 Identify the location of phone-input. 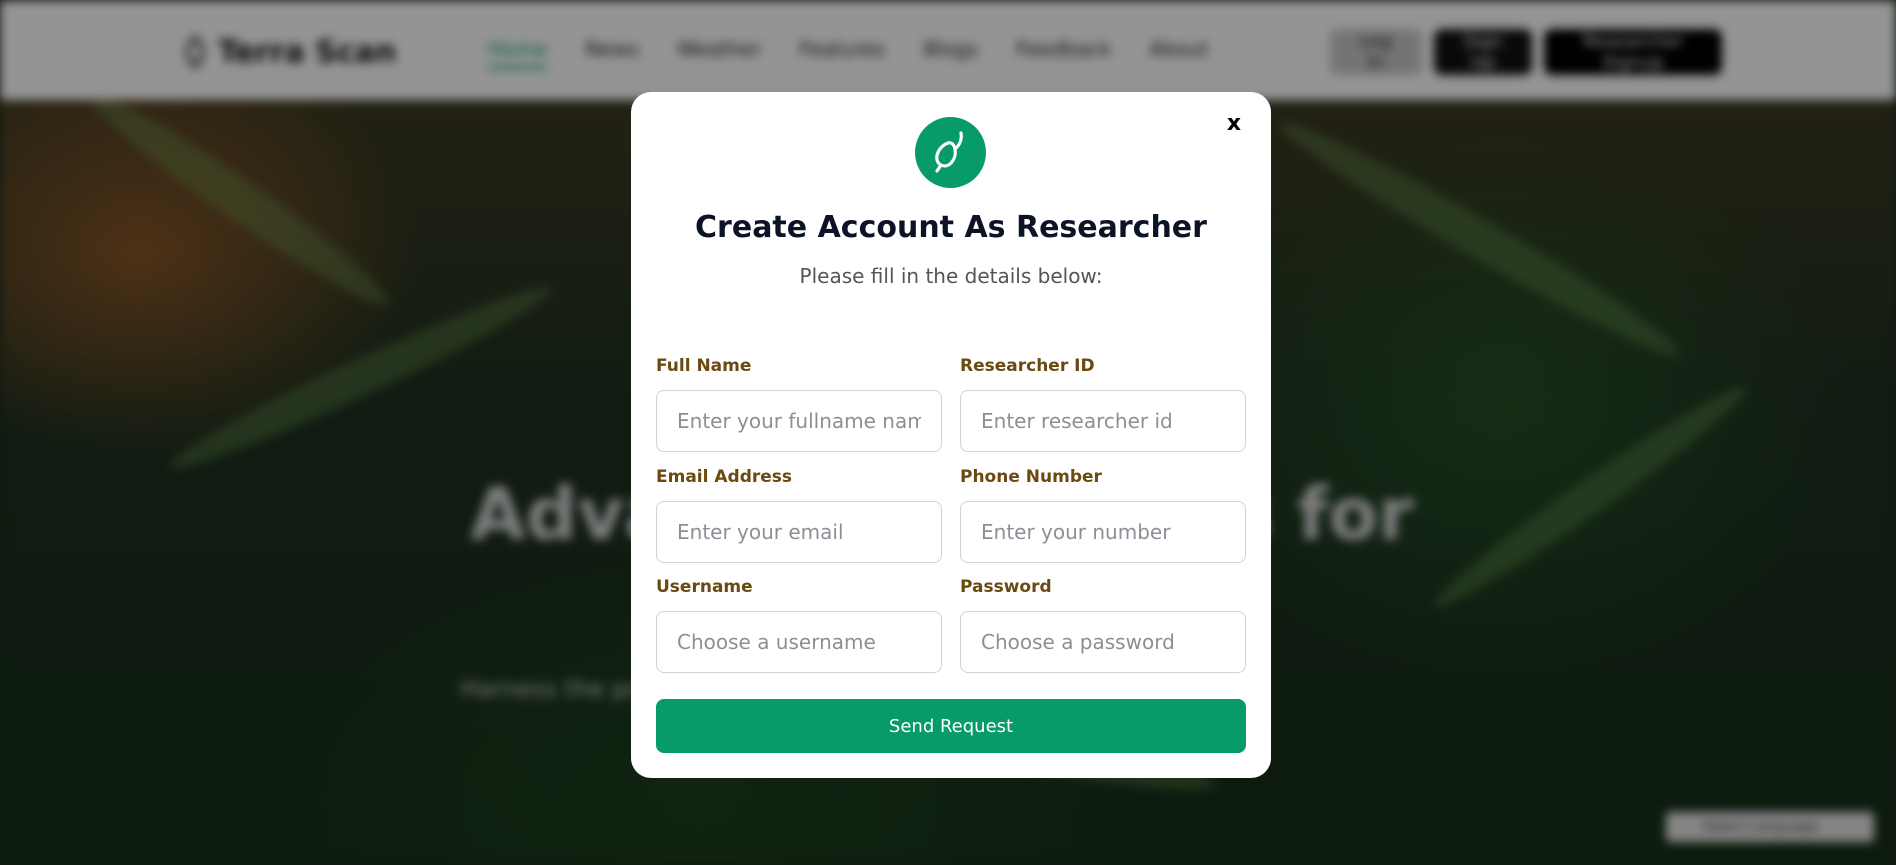
(1103, 532).